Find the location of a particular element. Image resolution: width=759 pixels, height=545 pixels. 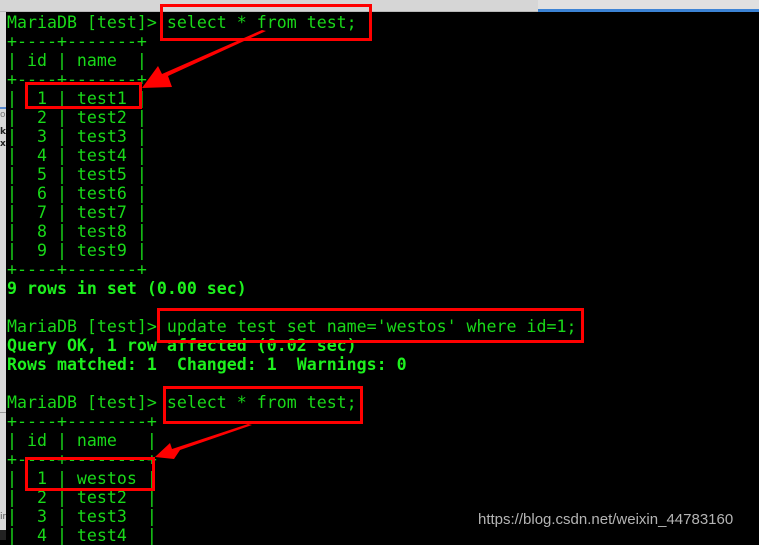

active-tab is located at coordinates (648, 6).